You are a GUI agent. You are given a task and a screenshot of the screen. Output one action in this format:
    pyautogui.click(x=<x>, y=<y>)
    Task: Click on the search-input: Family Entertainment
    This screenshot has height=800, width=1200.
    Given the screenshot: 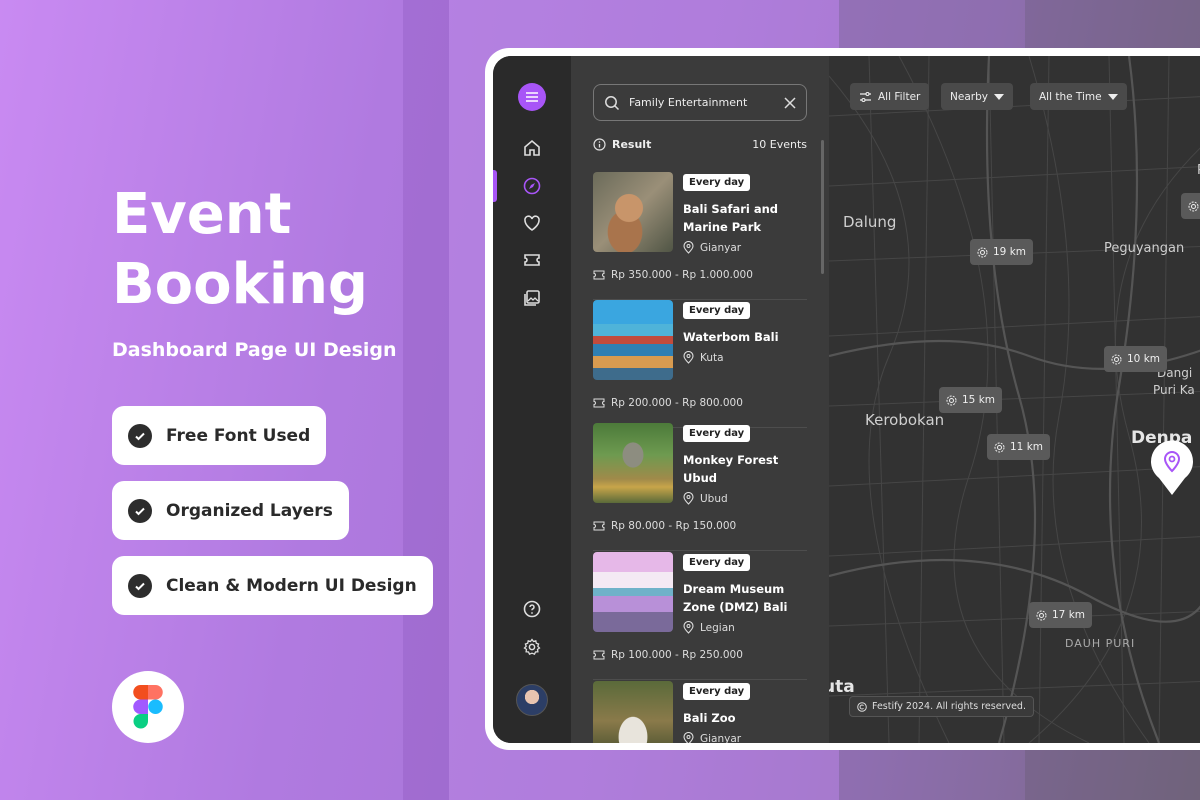 What is the action you would take?
    pyautogui.click(x=702, y=102)
    